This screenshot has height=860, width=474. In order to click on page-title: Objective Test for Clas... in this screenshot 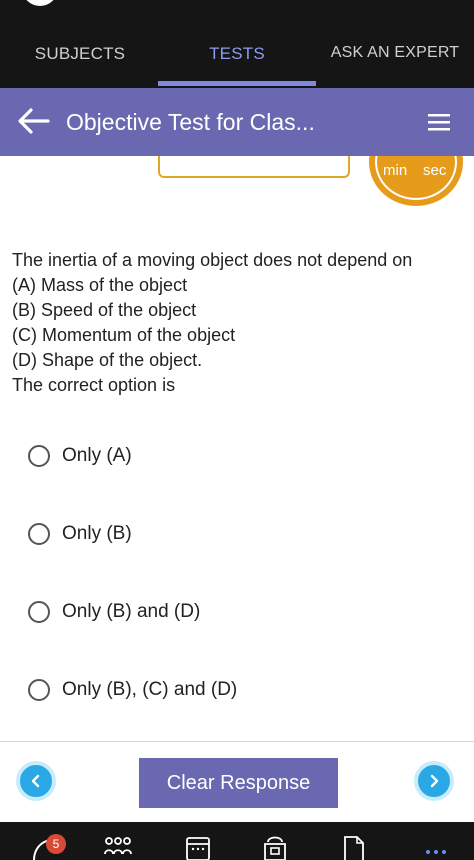, I will do `click(190, 122)`.